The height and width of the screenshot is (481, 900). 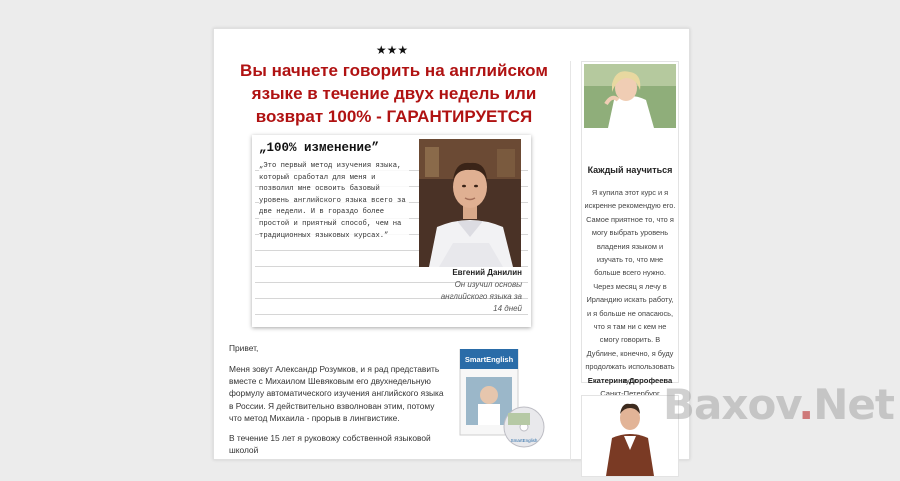 I want to click on product-box-image: SmartEnglish SmartEnglish, so click(x=503, y=398).